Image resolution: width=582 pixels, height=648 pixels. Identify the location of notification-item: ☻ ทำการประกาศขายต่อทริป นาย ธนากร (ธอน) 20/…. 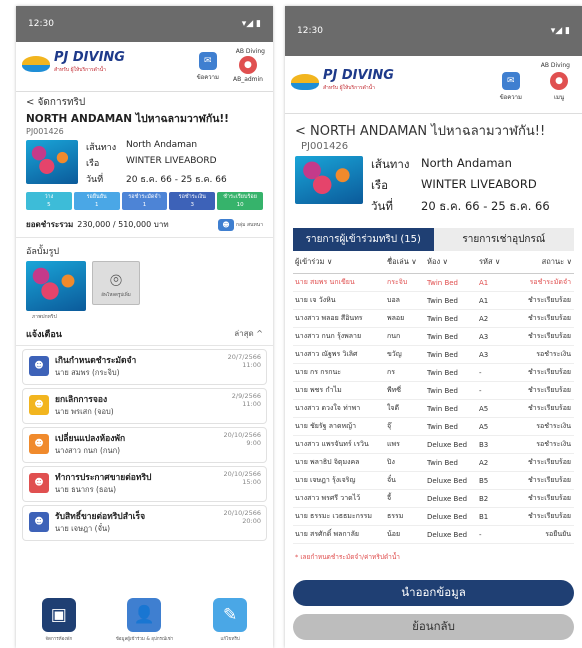
(144, 484).